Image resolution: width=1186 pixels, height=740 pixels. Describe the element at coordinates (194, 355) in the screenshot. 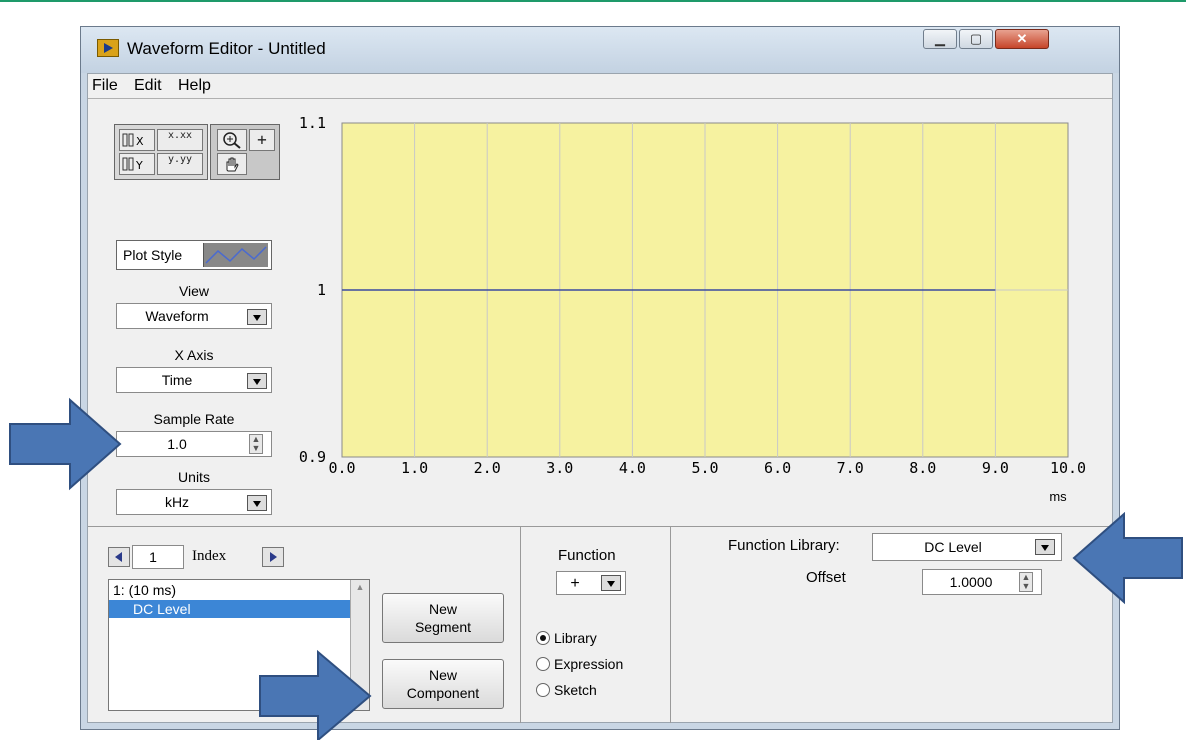

I see `x-axis-label: X Axis` at that location.